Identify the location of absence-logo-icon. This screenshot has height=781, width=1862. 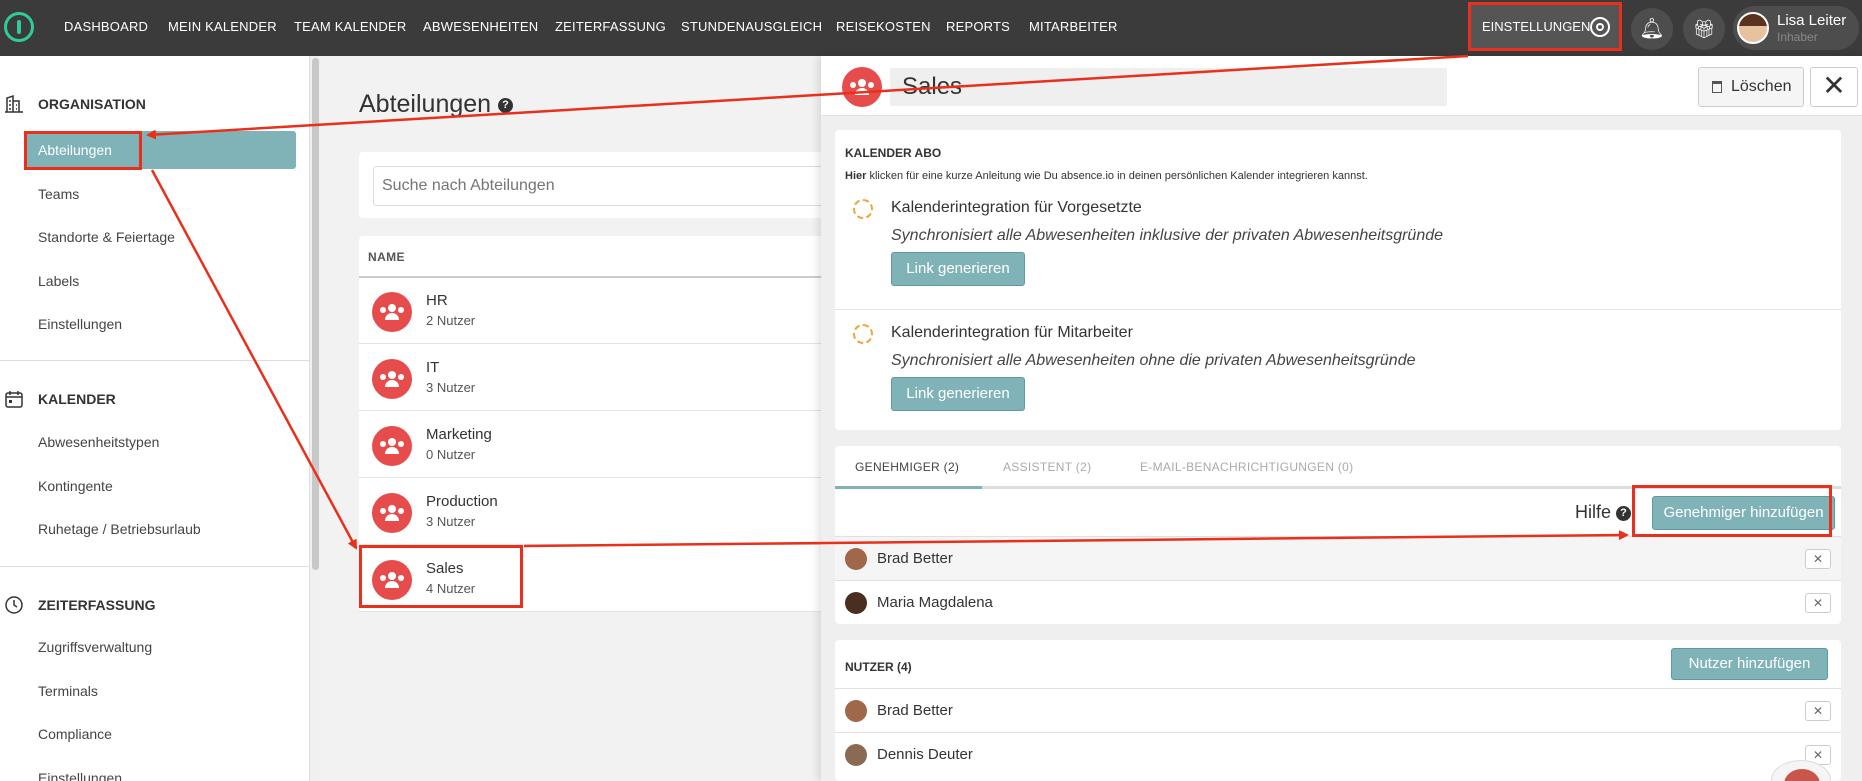
(19, 27).